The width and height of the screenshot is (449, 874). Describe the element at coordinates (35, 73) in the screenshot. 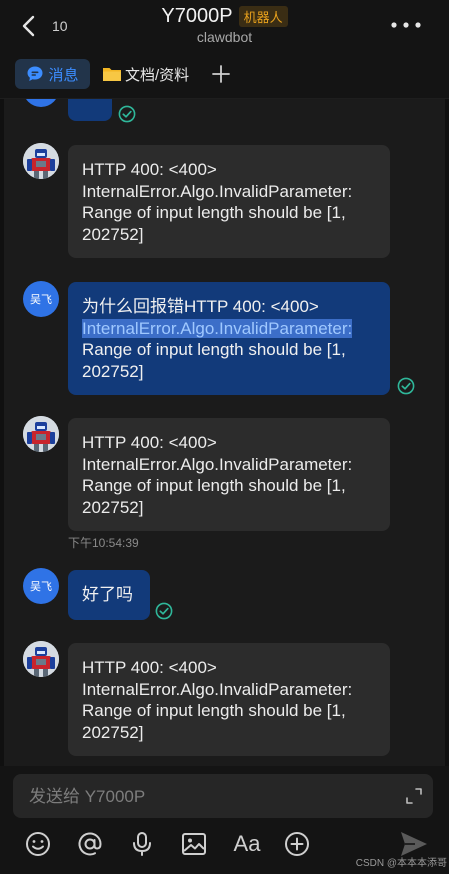

I see `chat-bubble-icon` at that location.